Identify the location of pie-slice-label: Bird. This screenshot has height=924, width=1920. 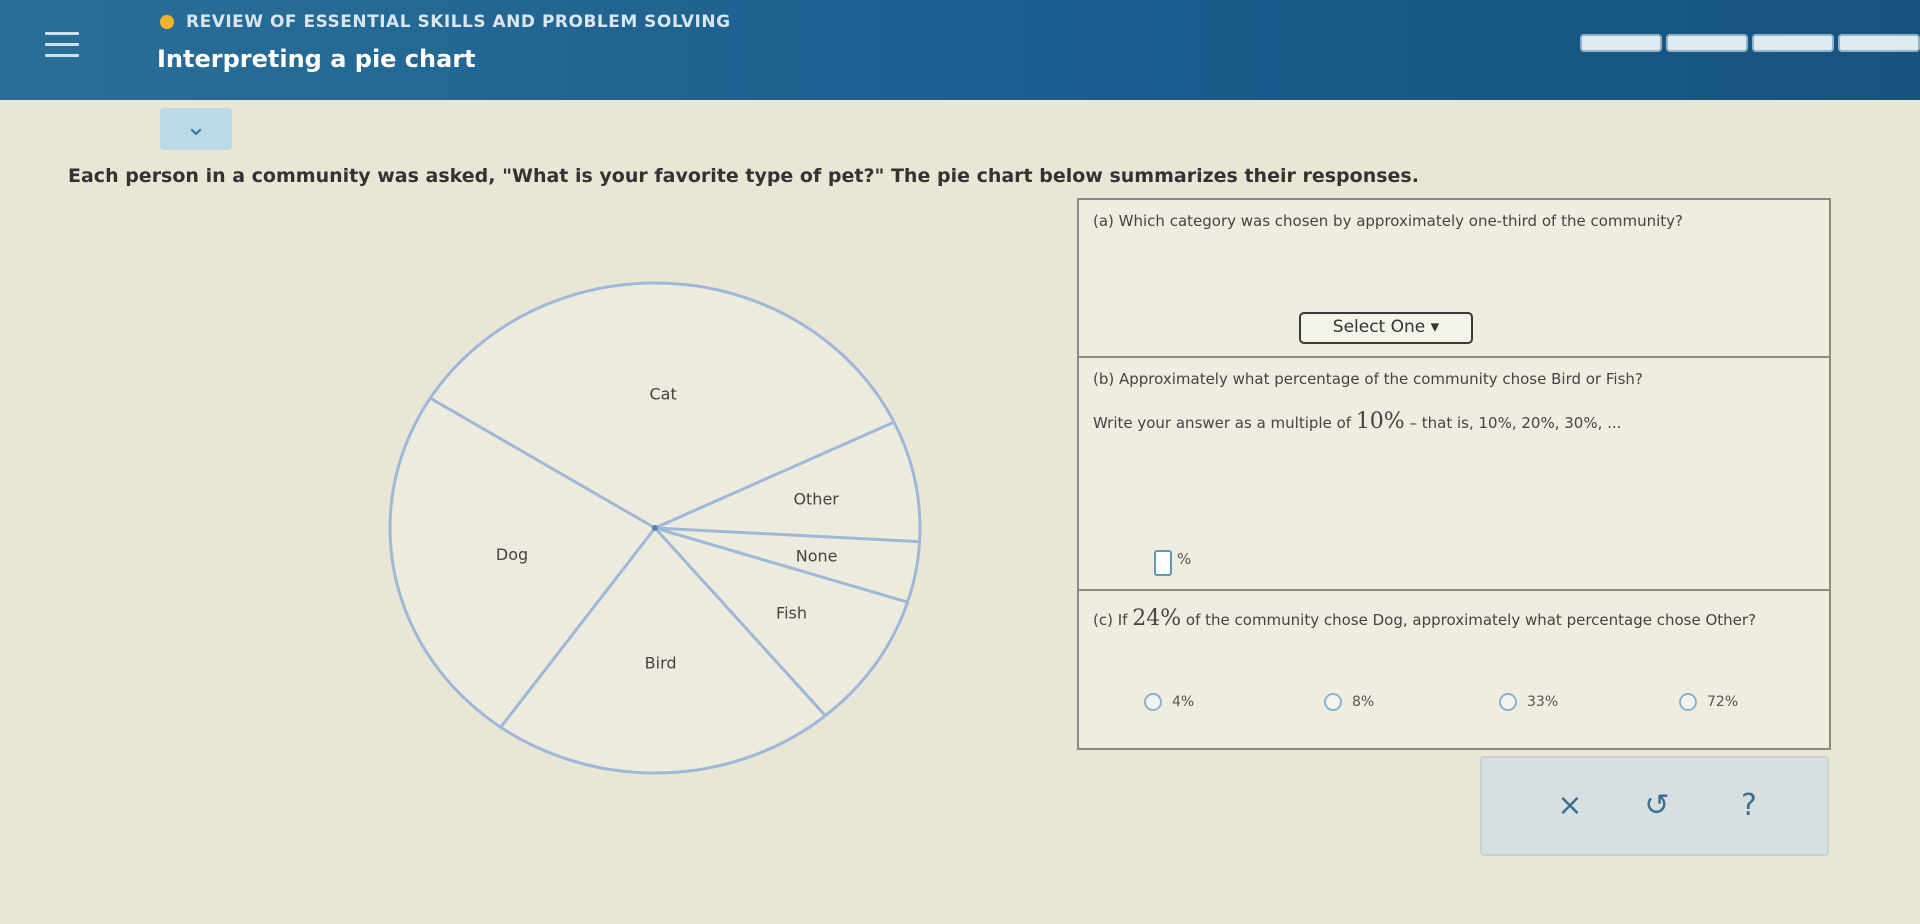
(661, 663).